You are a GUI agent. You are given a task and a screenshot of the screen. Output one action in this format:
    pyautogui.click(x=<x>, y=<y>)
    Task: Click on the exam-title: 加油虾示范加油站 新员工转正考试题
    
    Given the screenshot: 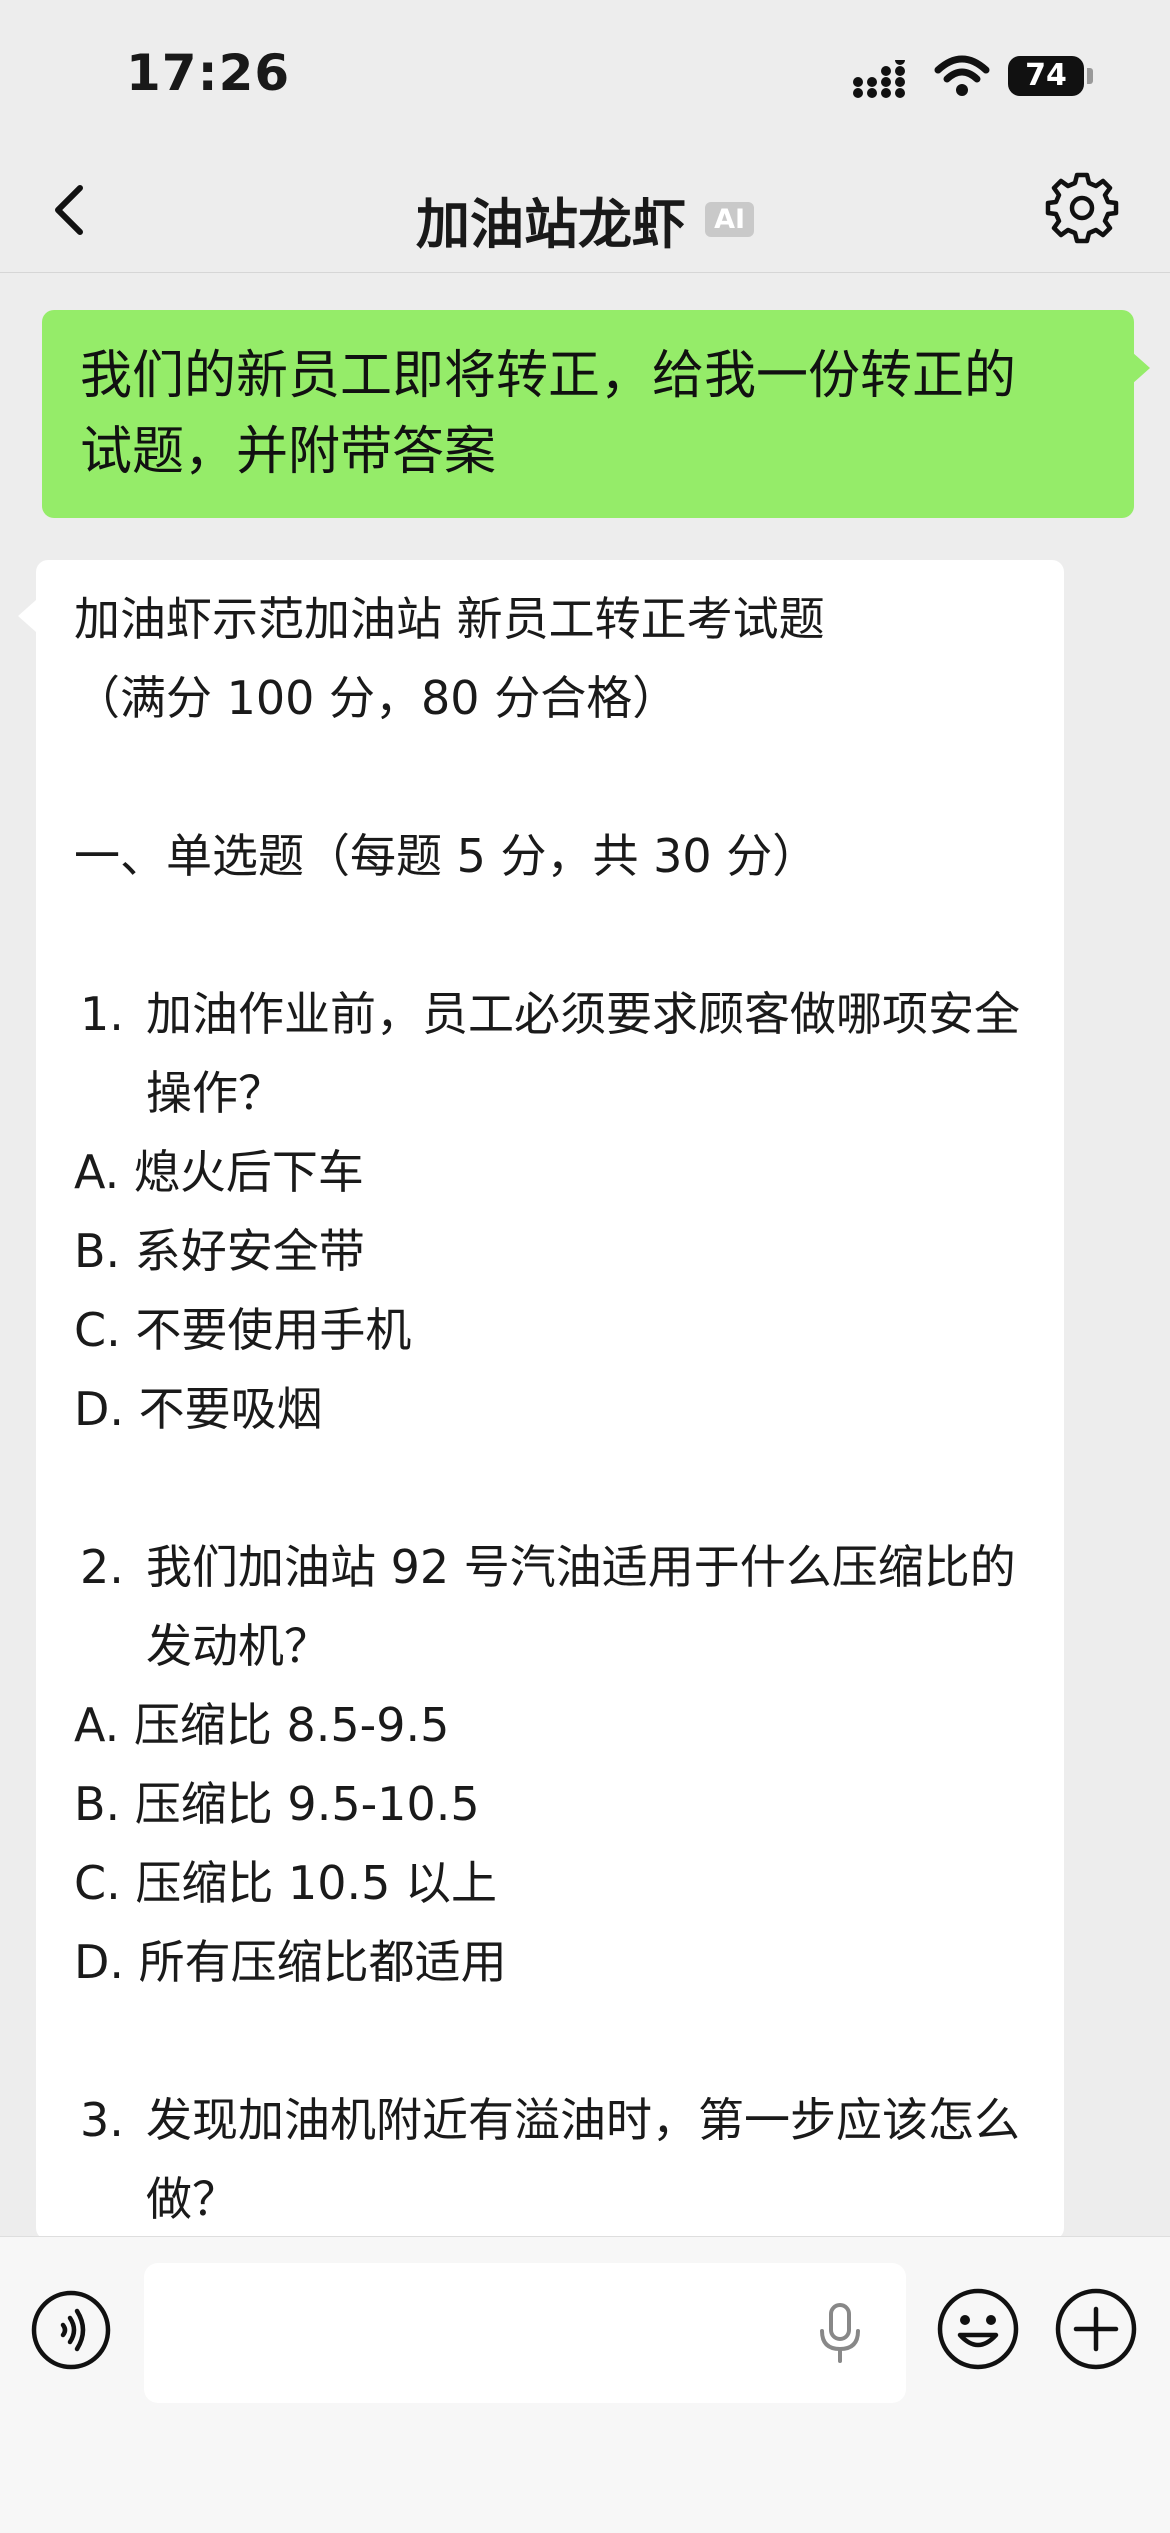 What is the action you would take?
    pyautogui.click(x=449, y=619)
    